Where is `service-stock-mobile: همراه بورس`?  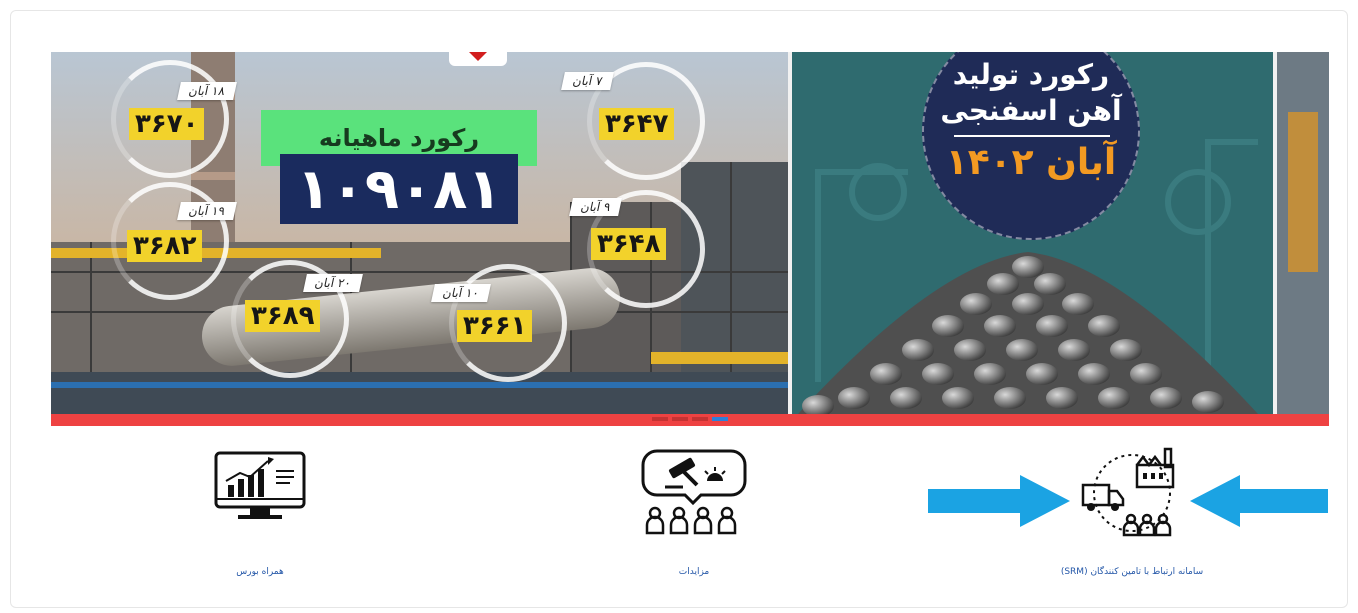
service-stock-mobile: همراه بورس is located at coordinates (260, 515).